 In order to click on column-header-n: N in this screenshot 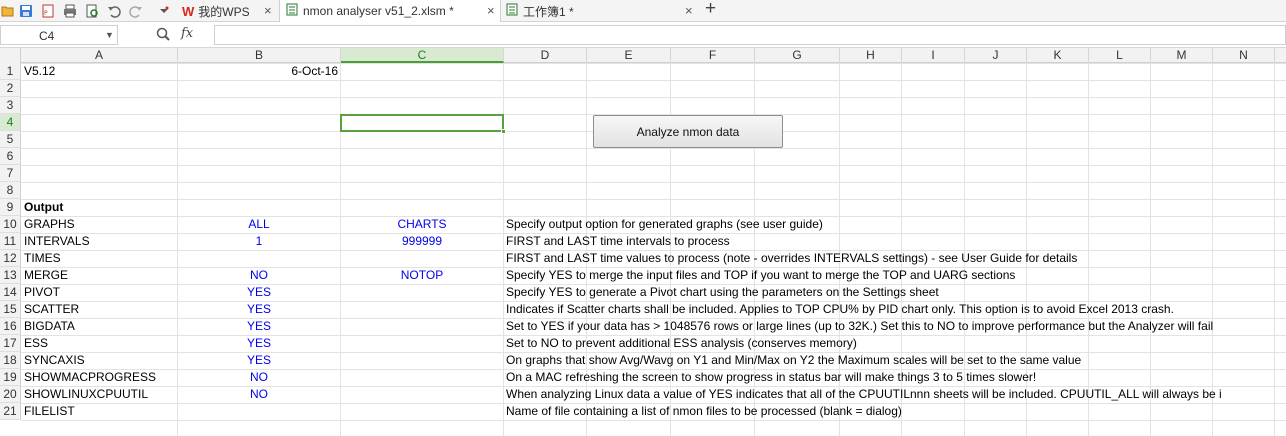, I will do `click(1244, 55)`.